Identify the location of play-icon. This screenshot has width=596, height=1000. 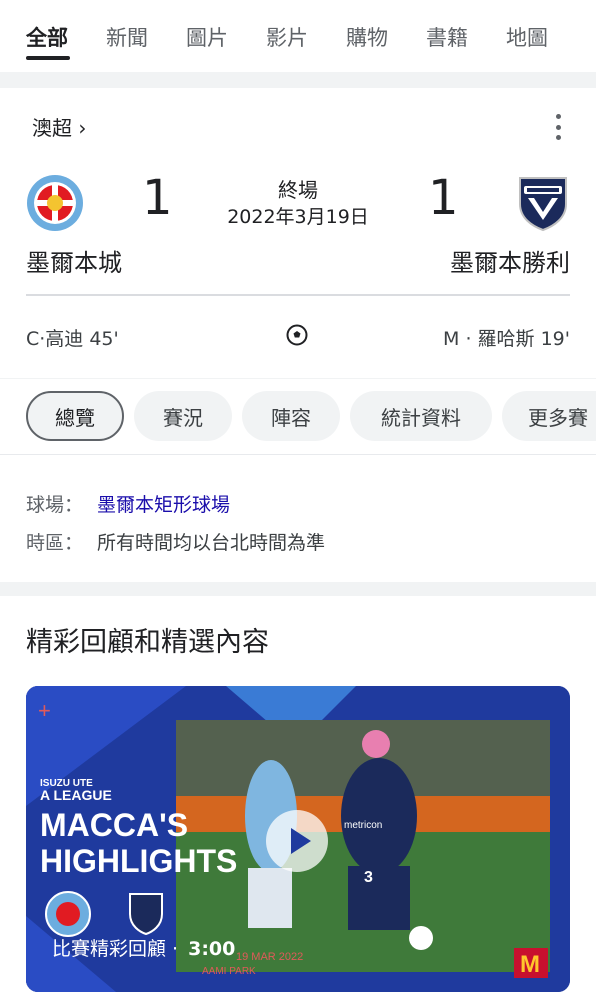
(297, 841).